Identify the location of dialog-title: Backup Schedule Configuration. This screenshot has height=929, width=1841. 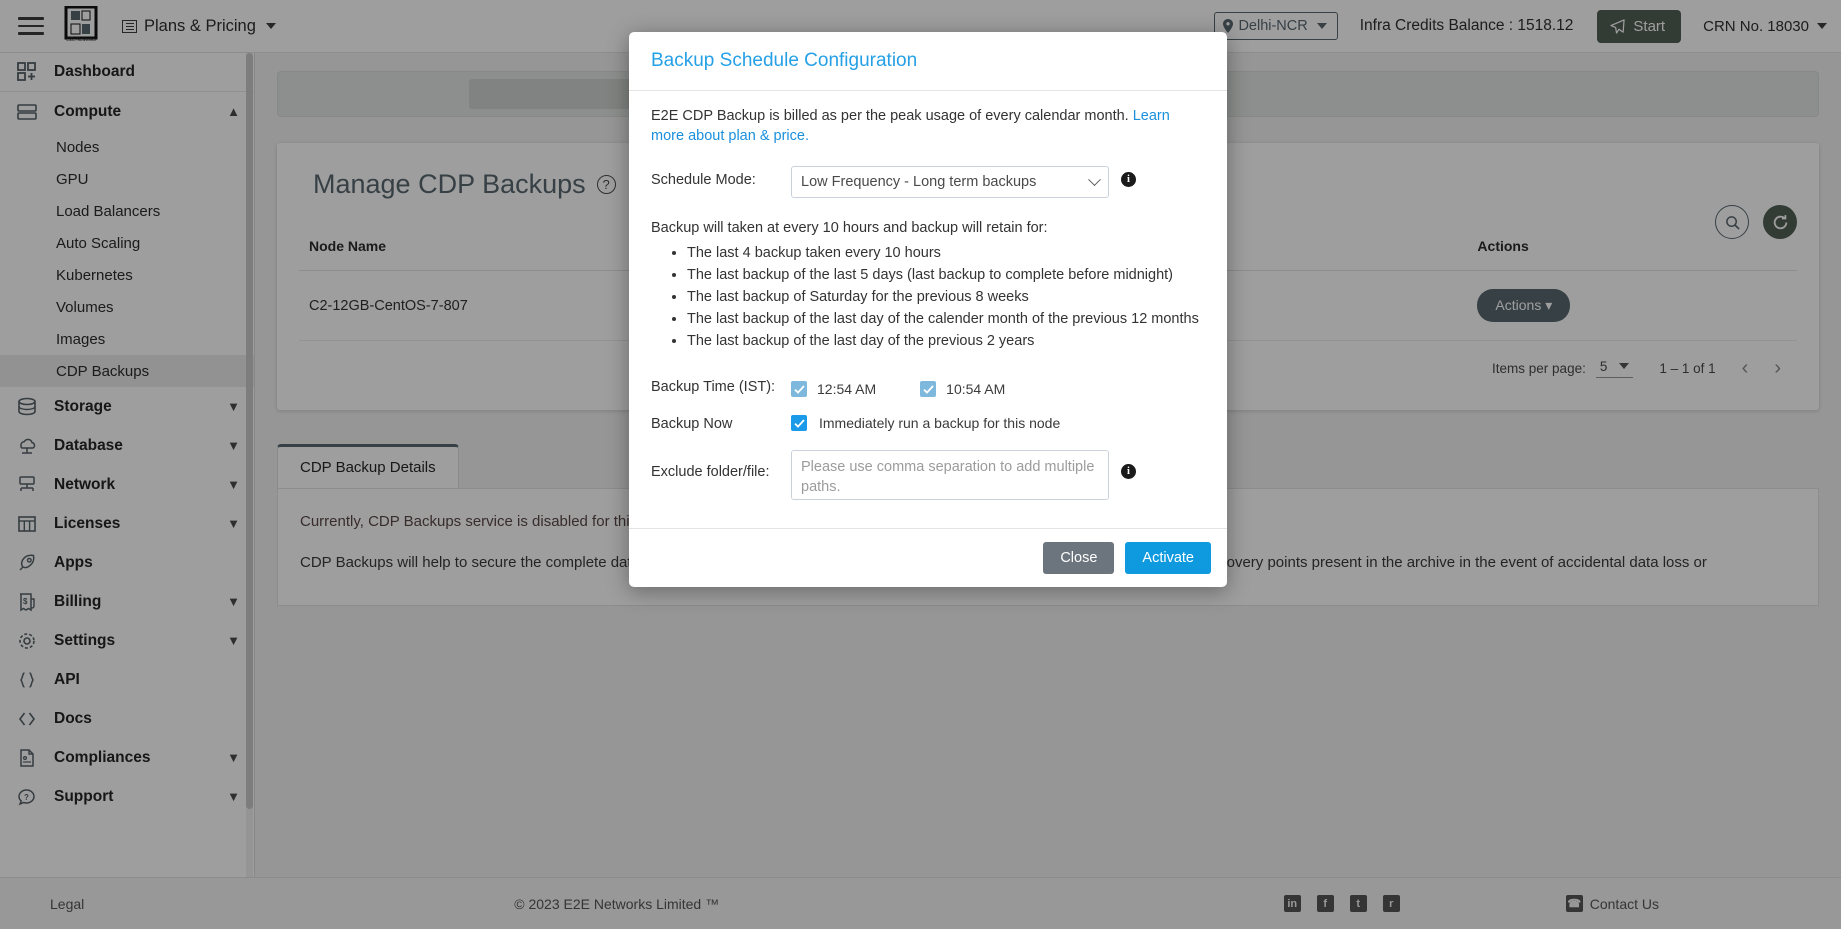
(784, 60).